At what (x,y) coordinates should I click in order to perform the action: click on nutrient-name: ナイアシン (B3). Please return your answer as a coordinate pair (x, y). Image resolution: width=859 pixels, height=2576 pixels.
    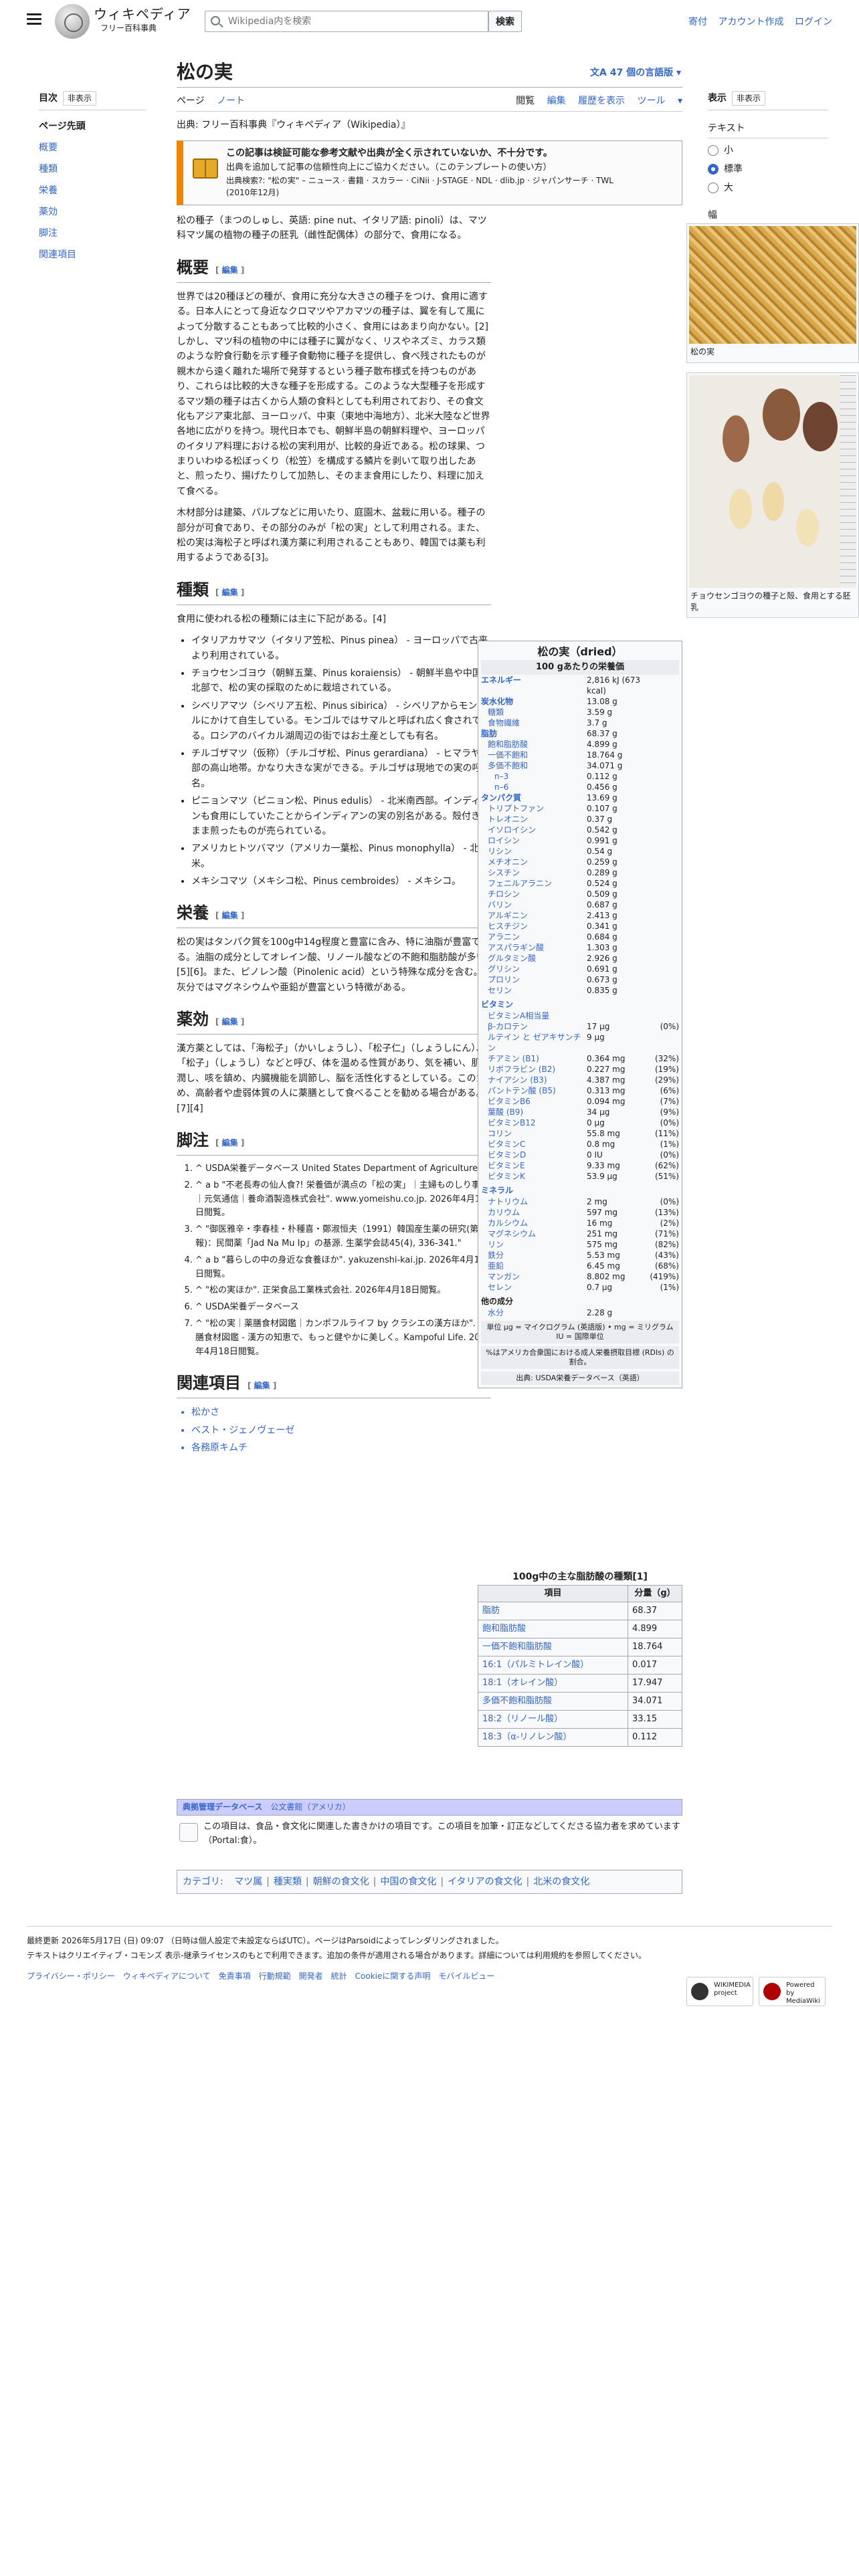
    Looking at the image, I should click on (534, 1080).